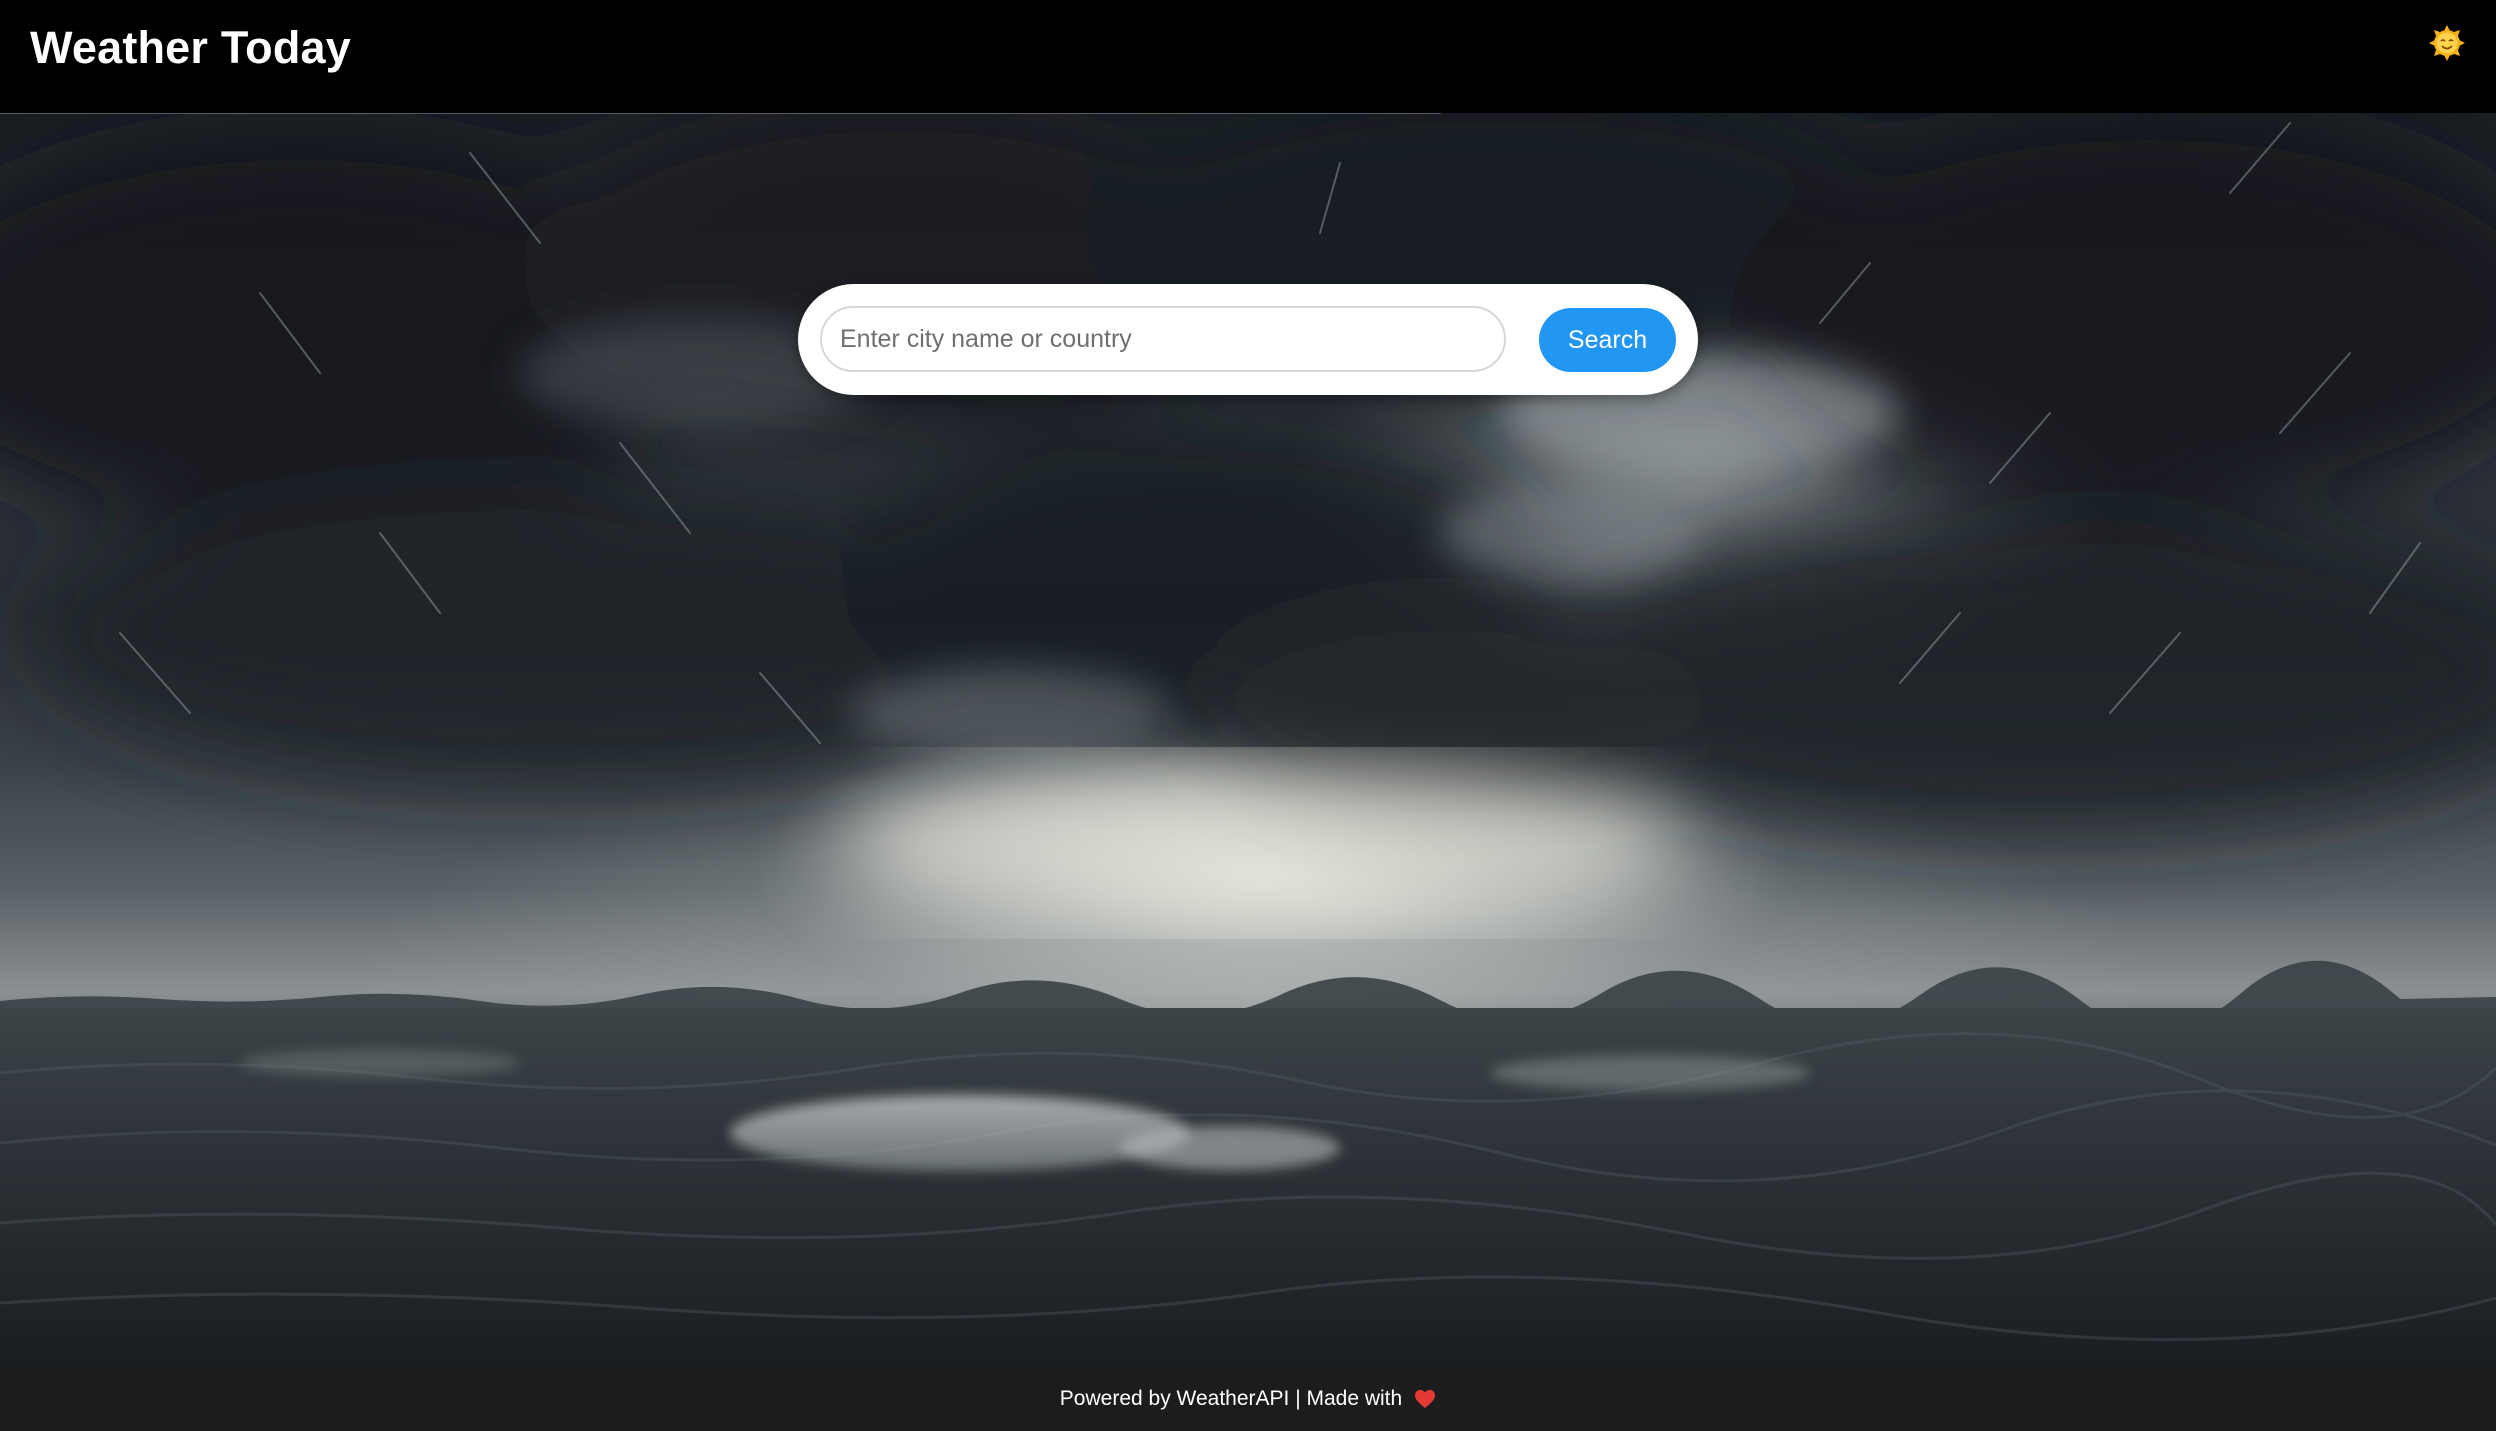  What do you see at coordinates (1425, 1399) in the screenshot?
I see `heart-icon` at bounding box center [1425, 1399].